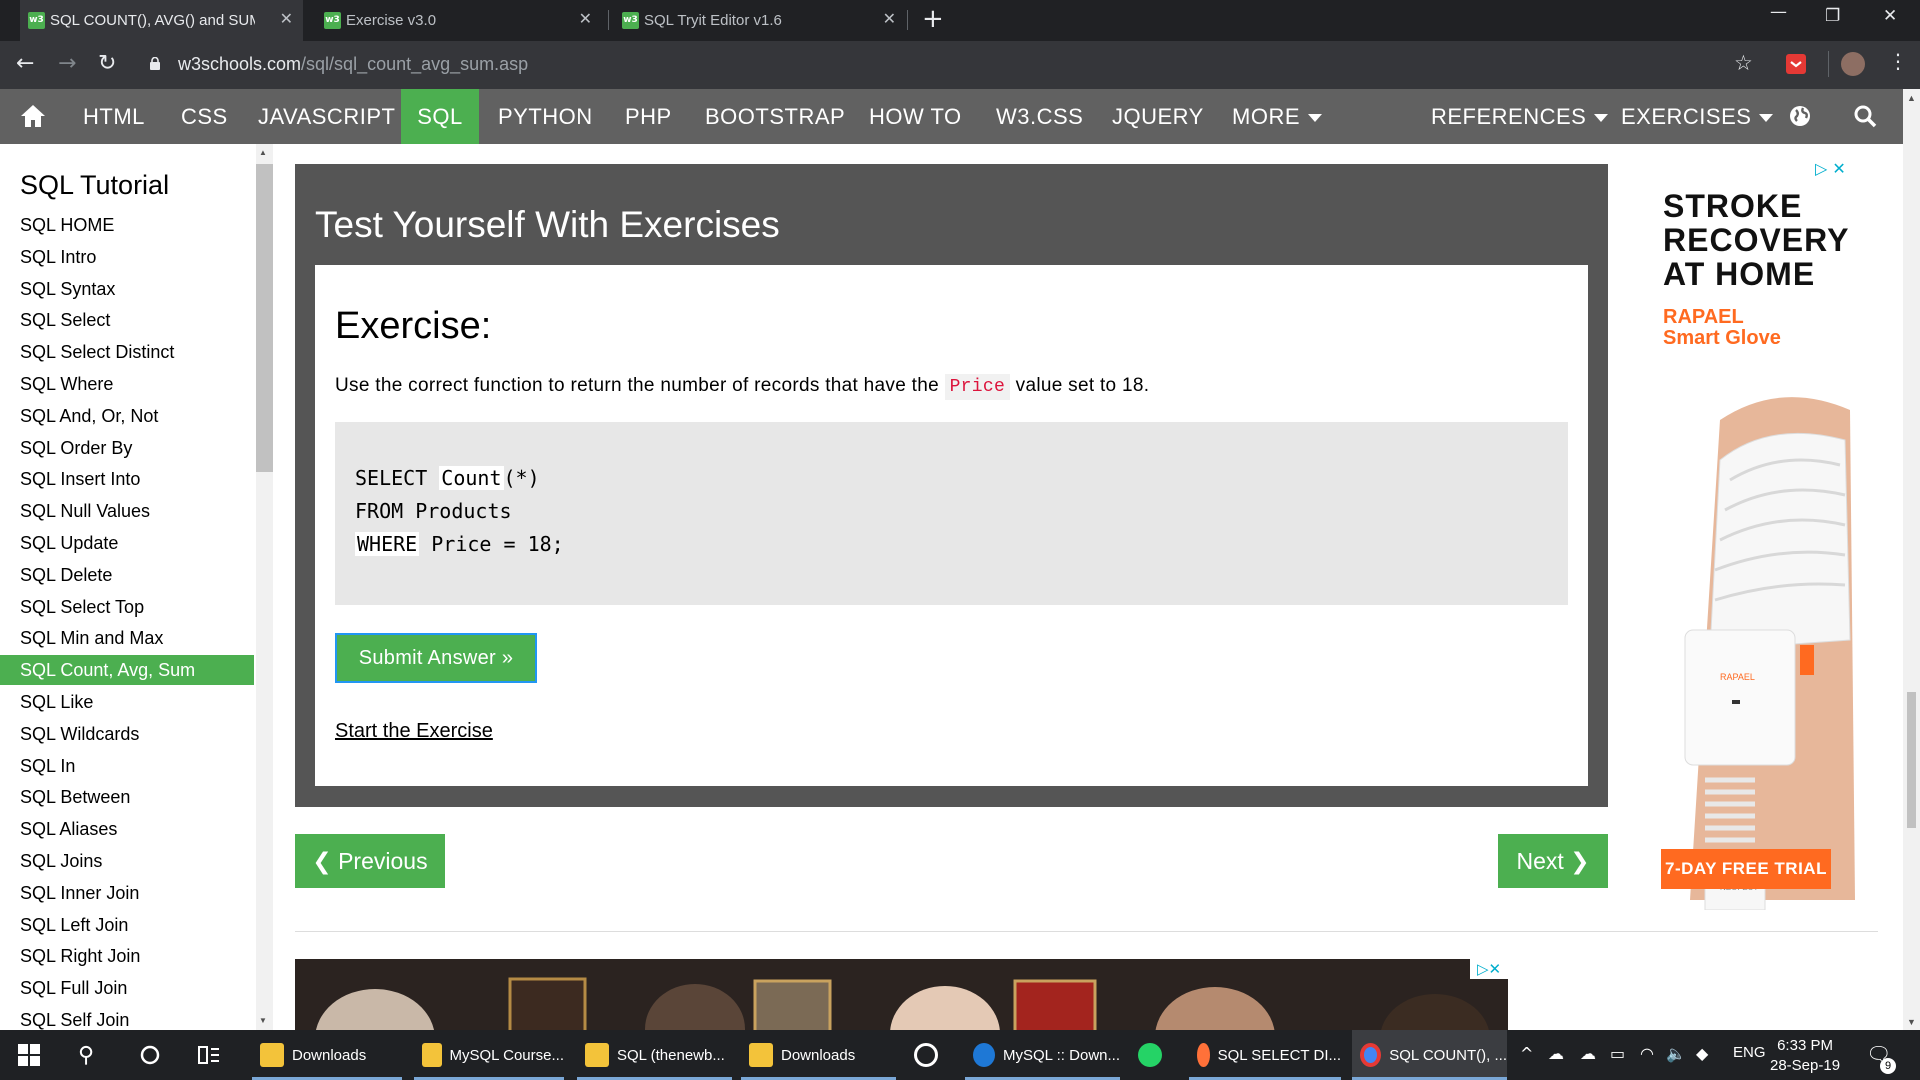 The height and width of the screenshot is (1080, 1920). Describe the element at coordinates (1743, 63) in the screenshot. I see `bookmark-star-icon: ☆` at that location.